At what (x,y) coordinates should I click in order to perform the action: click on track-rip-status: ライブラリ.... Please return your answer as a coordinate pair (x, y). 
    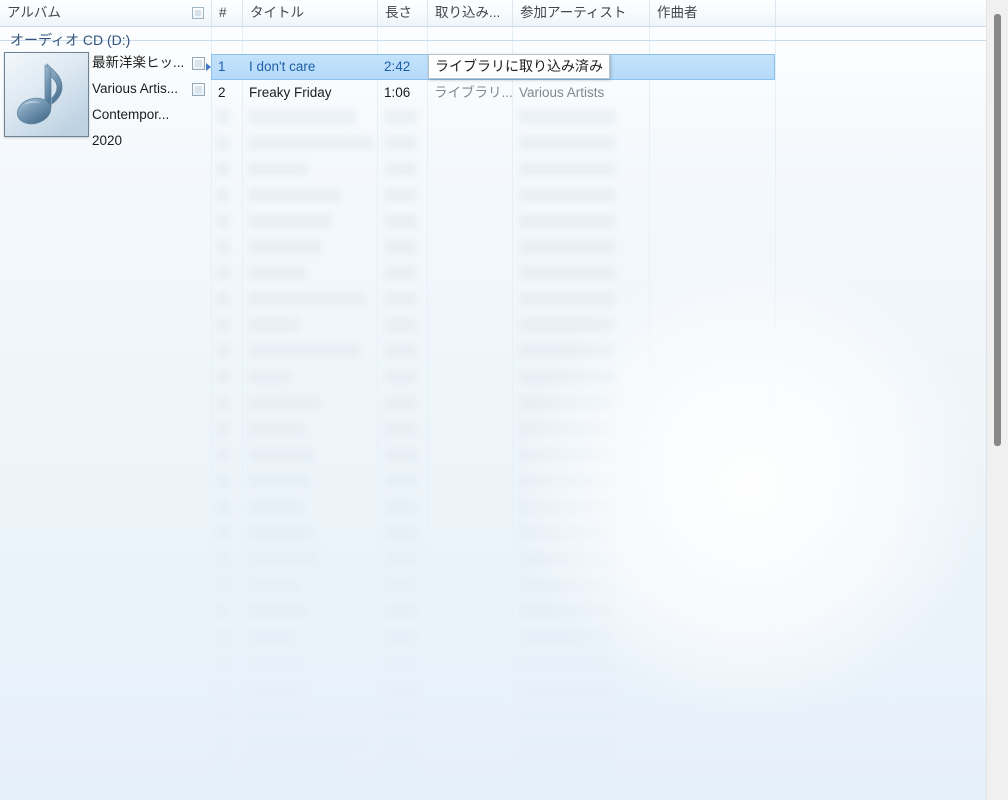
    Looking at the image, I should click on (473, 92).